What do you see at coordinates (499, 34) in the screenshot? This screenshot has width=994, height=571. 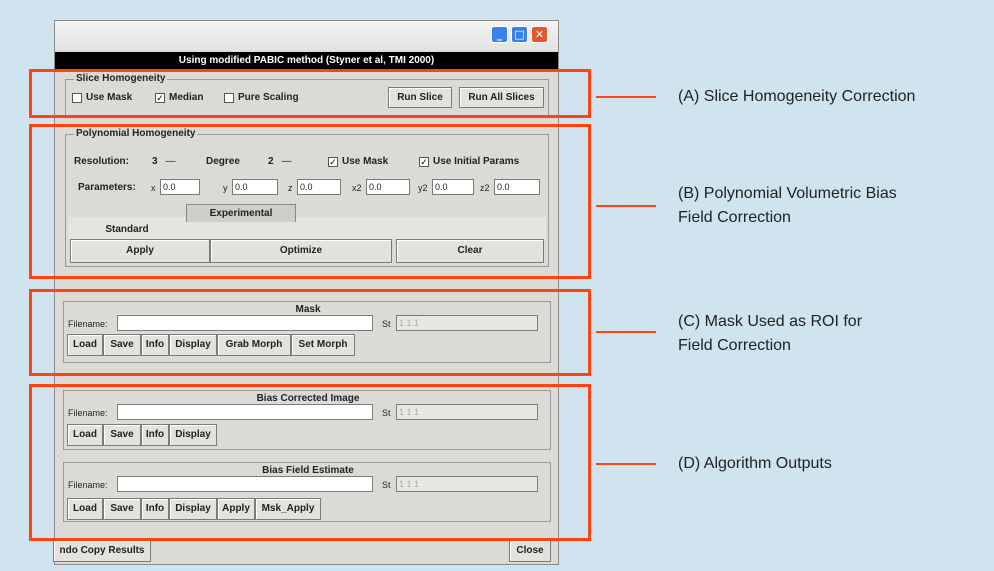 I see `minimize-button: _` at bounding box center [499, 34].